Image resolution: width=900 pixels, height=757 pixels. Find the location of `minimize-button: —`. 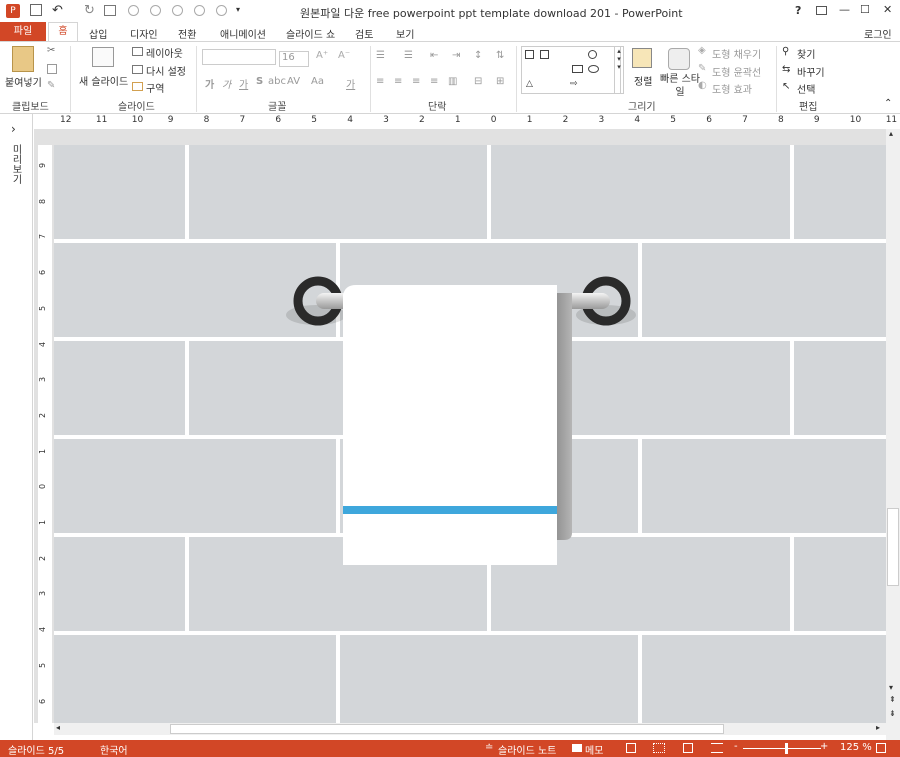

minimize-button: — is located at coordinates (844, 9).